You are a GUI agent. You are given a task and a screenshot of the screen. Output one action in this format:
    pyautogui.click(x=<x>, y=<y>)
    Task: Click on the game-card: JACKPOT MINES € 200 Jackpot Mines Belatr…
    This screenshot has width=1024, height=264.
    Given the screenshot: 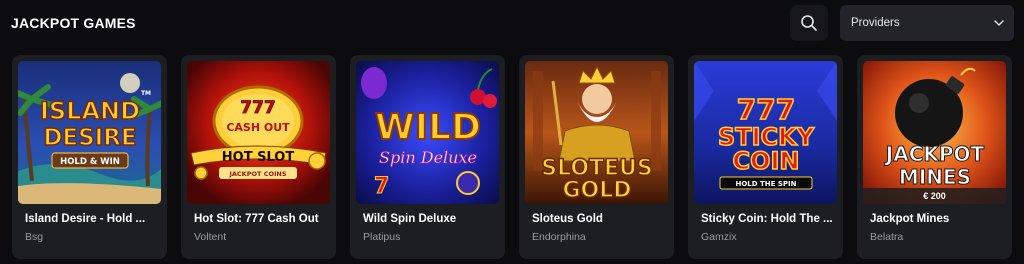 What is the action you would take?
    pyautogui.click(x=934, y=157)
    